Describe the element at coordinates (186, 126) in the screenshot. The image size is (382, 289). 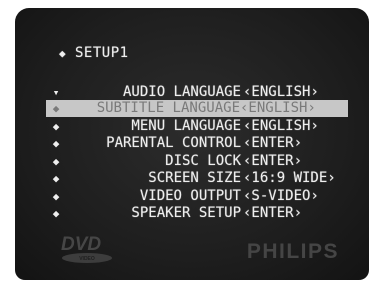
I see `menu-item-label: MENU LANGUAGE` at that location.